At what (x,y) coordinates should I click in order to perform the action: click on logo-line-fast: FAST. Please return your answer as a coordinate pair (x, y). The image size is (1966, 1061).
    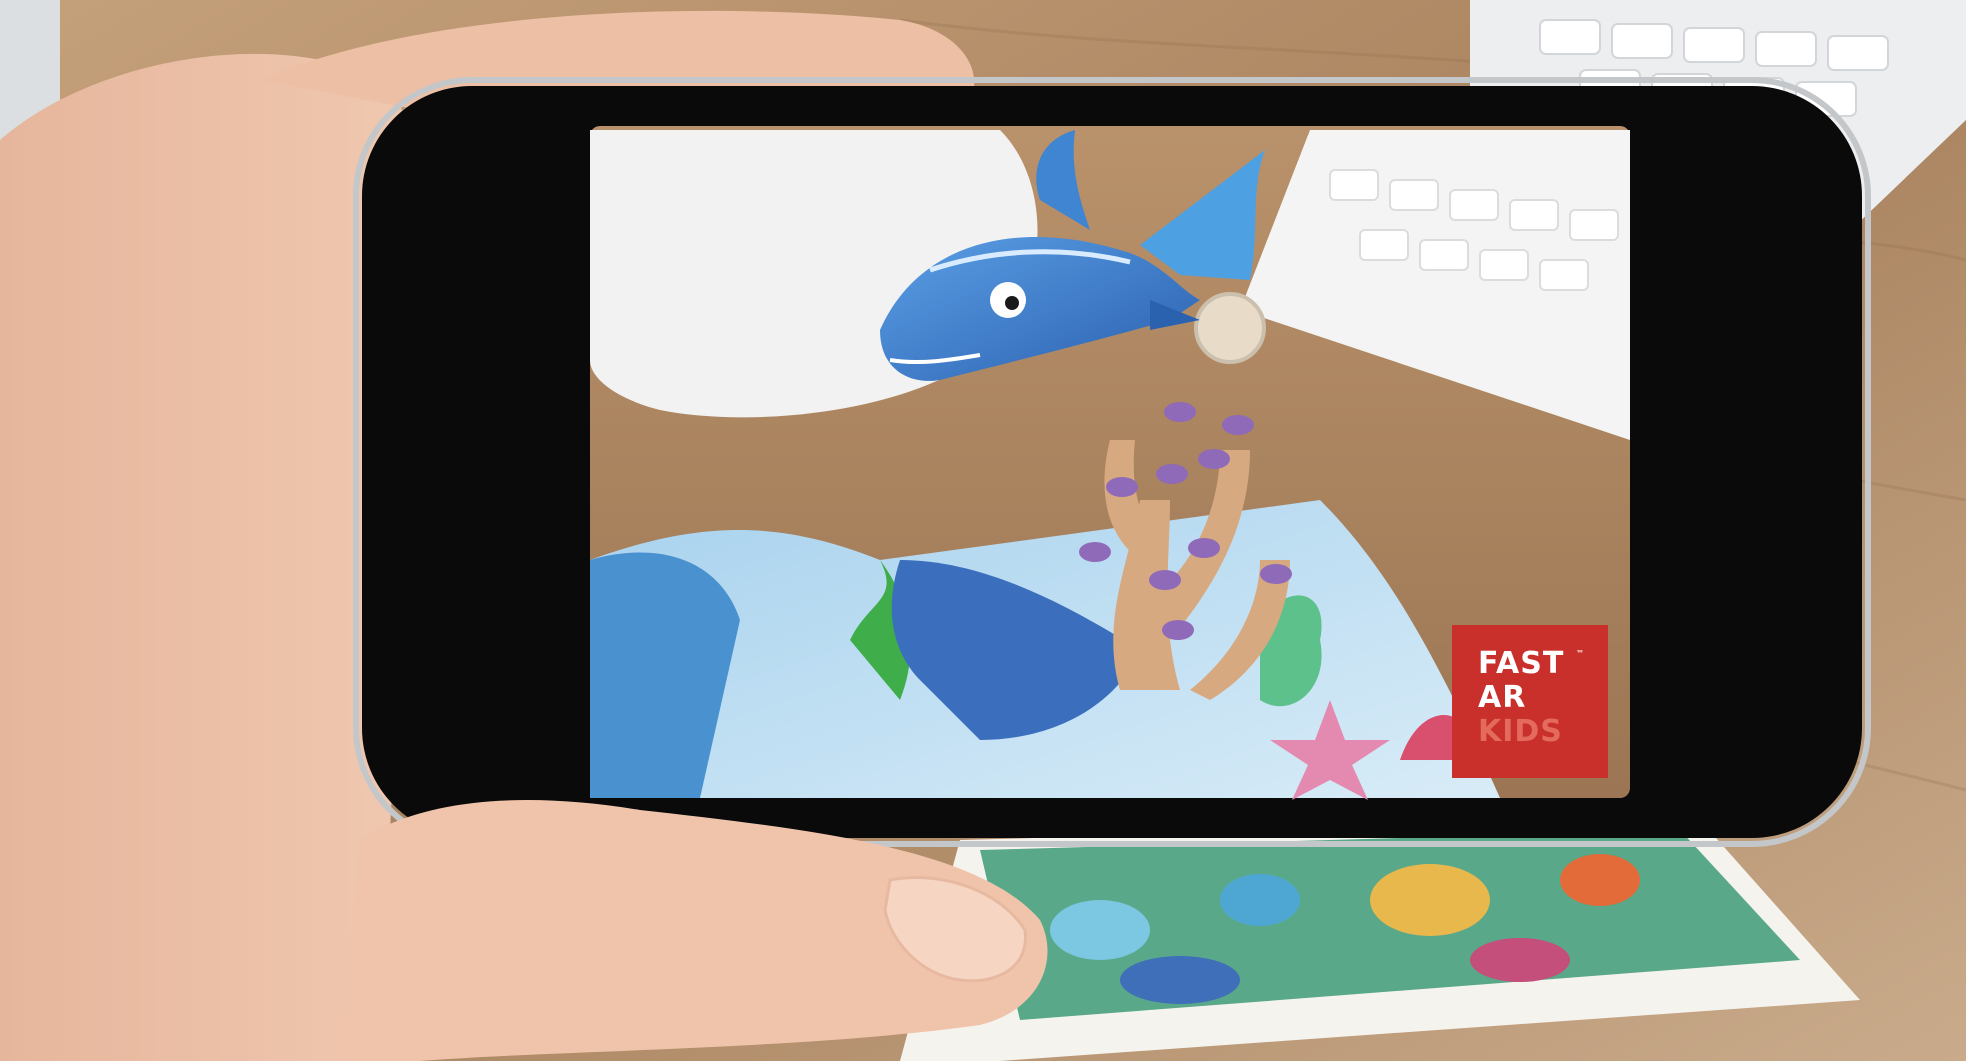
    Looking at the image, I should click on (1521, 663).